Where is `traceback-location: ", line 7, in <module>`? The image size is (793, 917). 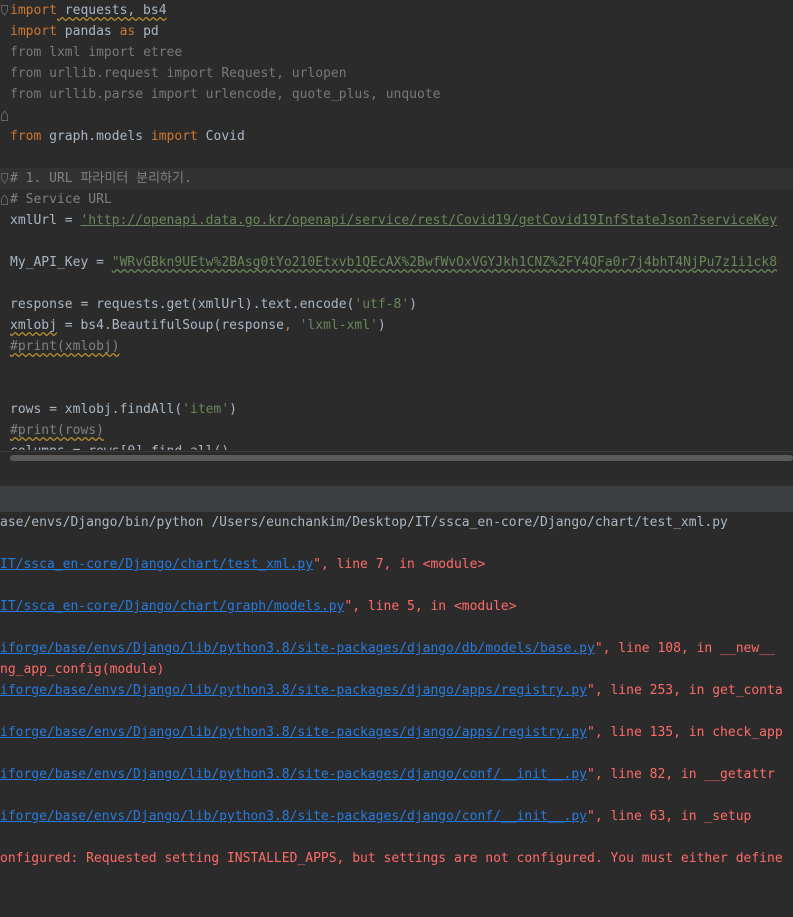
traceback-location: ", line 7, in <module> is located at coordinates (399, 564).